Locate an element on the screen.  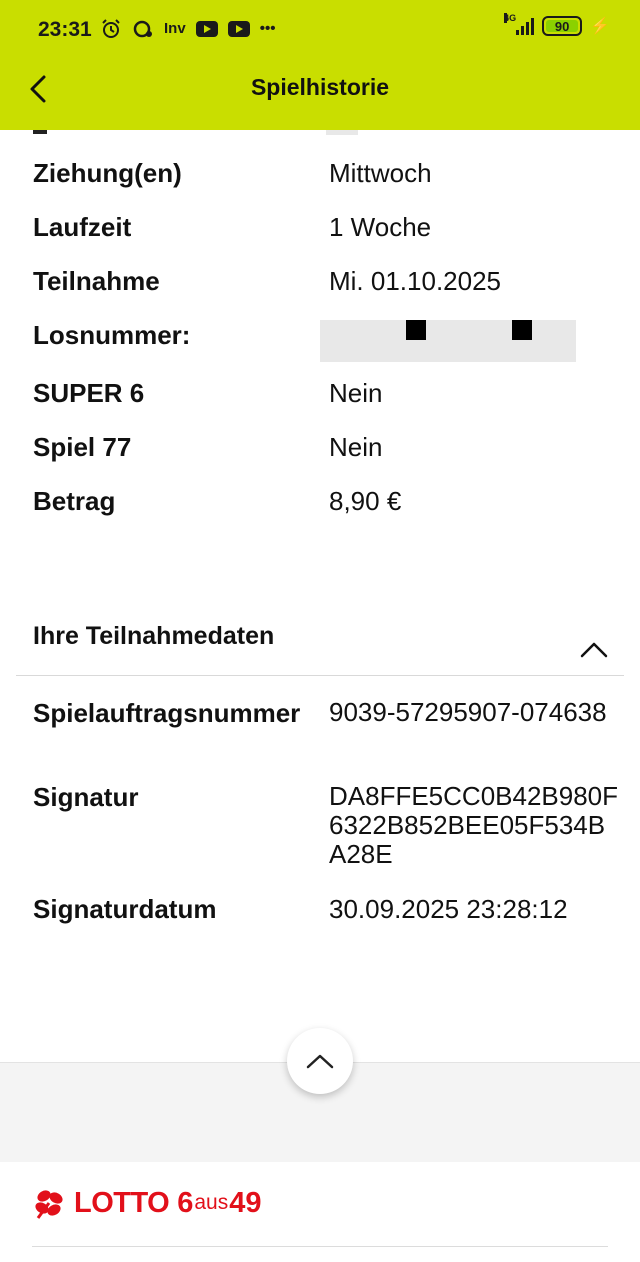
alarm-icon is located at coordinates (111, 28).